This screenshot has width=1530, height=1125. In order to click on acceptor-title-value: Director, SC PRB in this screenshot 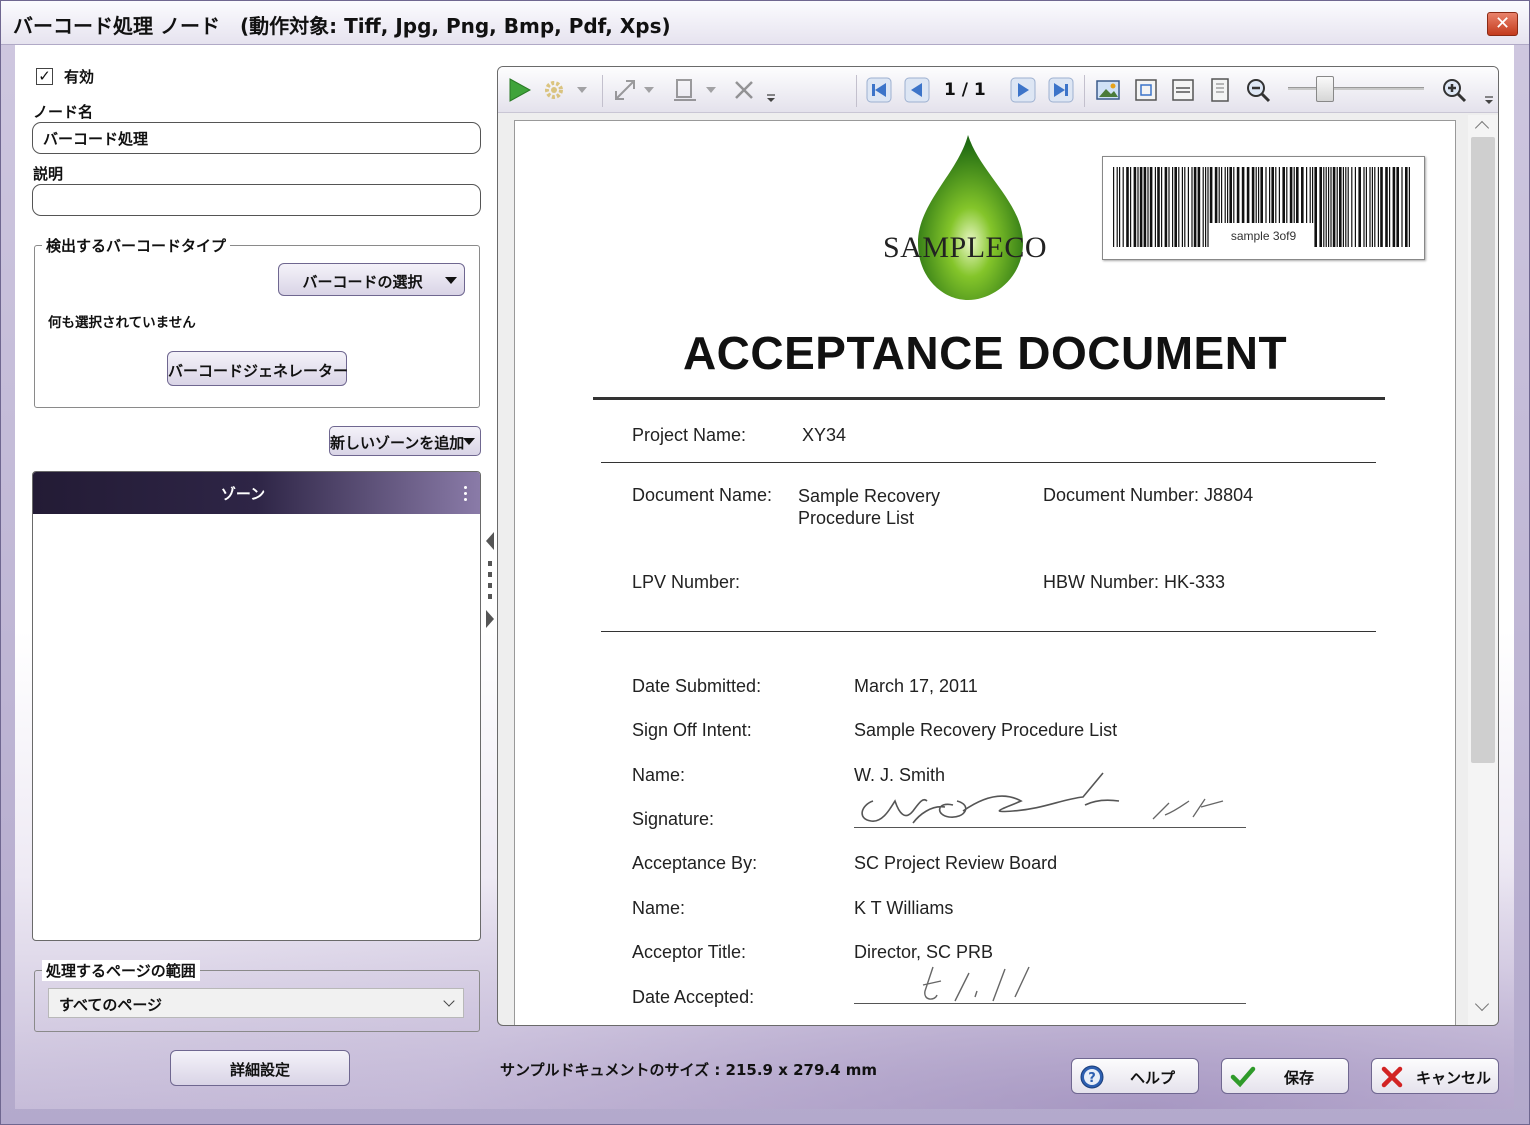, I will do `click(924, 952)`.